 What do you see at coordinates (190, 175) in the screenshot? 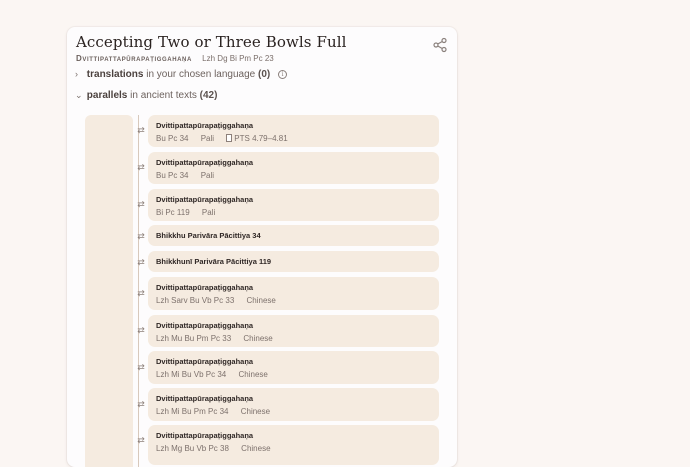
I see `parallel-meta: Bu Pc 34 Pali` at bounding box center [190, 175].